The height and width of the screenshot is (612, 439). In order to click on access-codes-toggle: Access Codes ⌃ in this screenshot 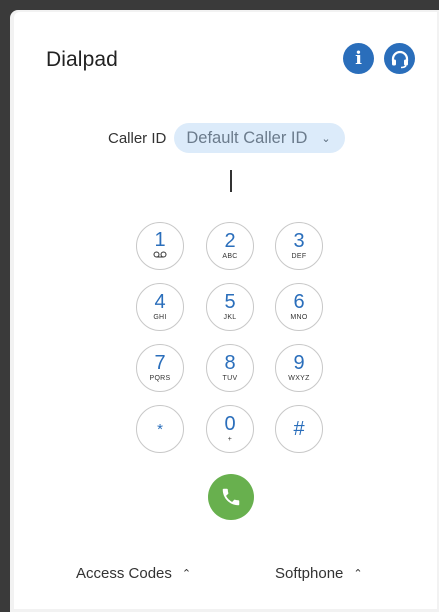, I will do `click(133, 573)`.